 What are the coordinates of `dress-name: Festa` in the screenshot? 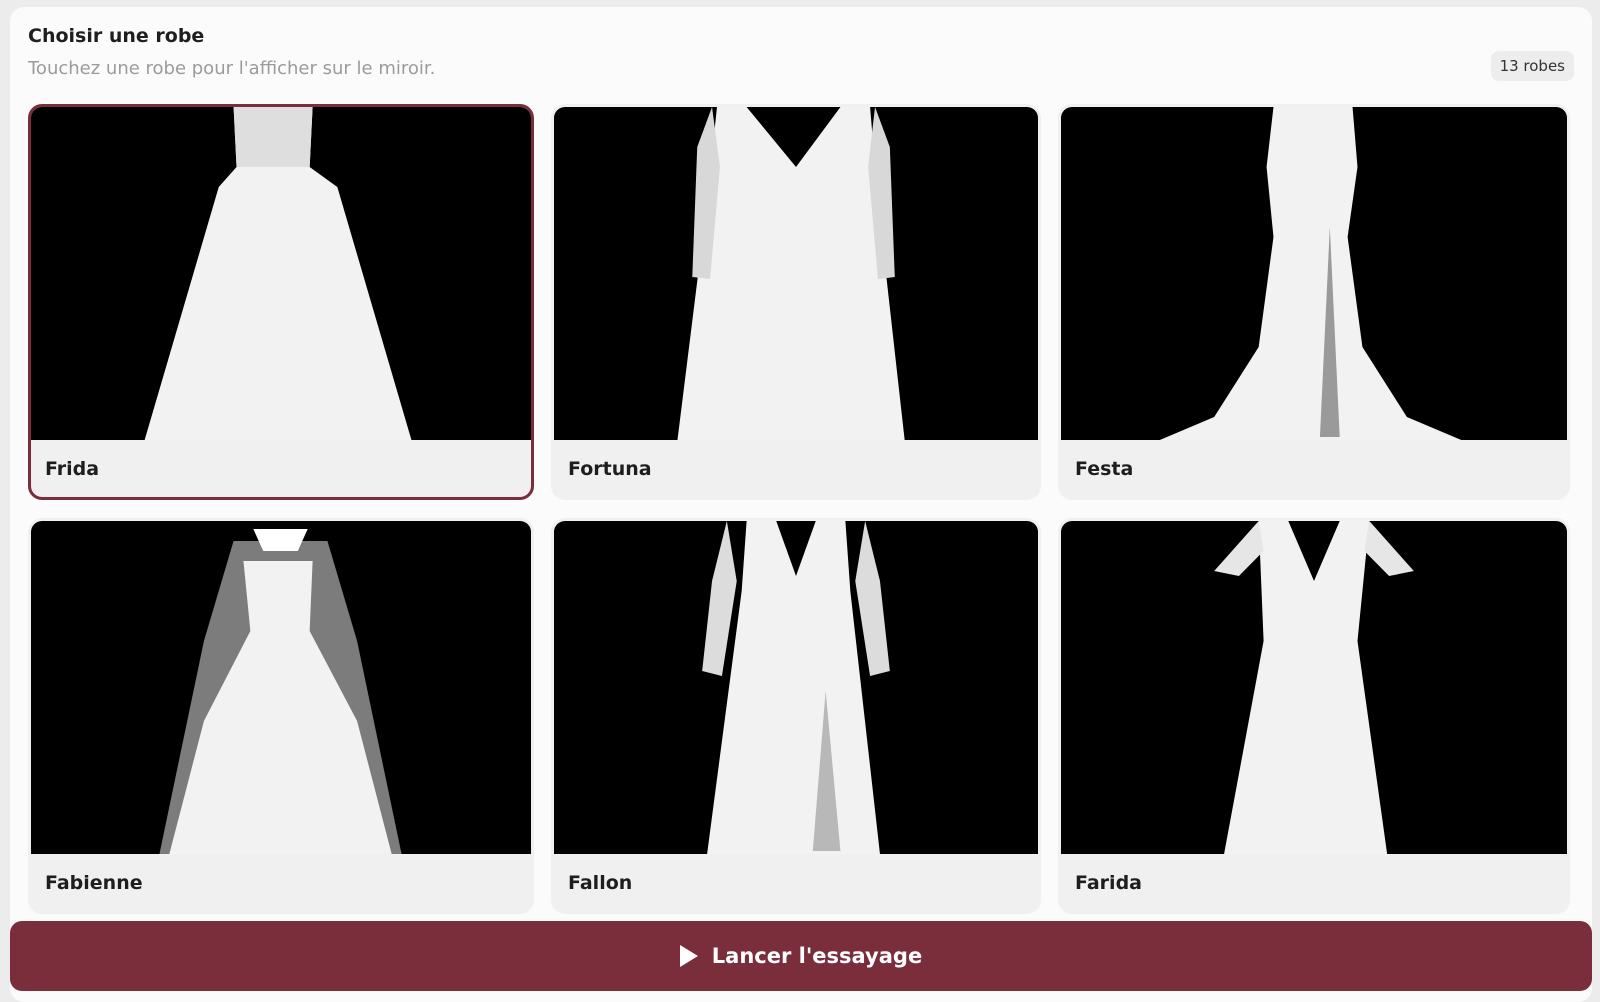 It's located at (1104, 468).